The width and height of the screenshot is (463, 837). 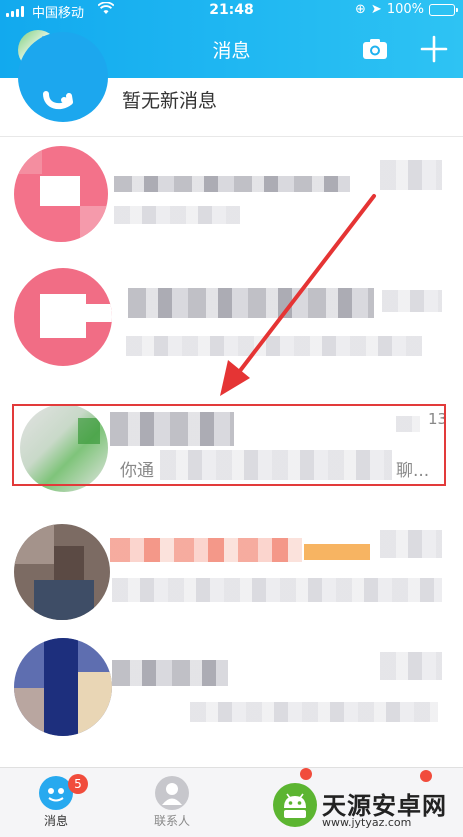 I want to click on divider, so click(x=231, y=136).